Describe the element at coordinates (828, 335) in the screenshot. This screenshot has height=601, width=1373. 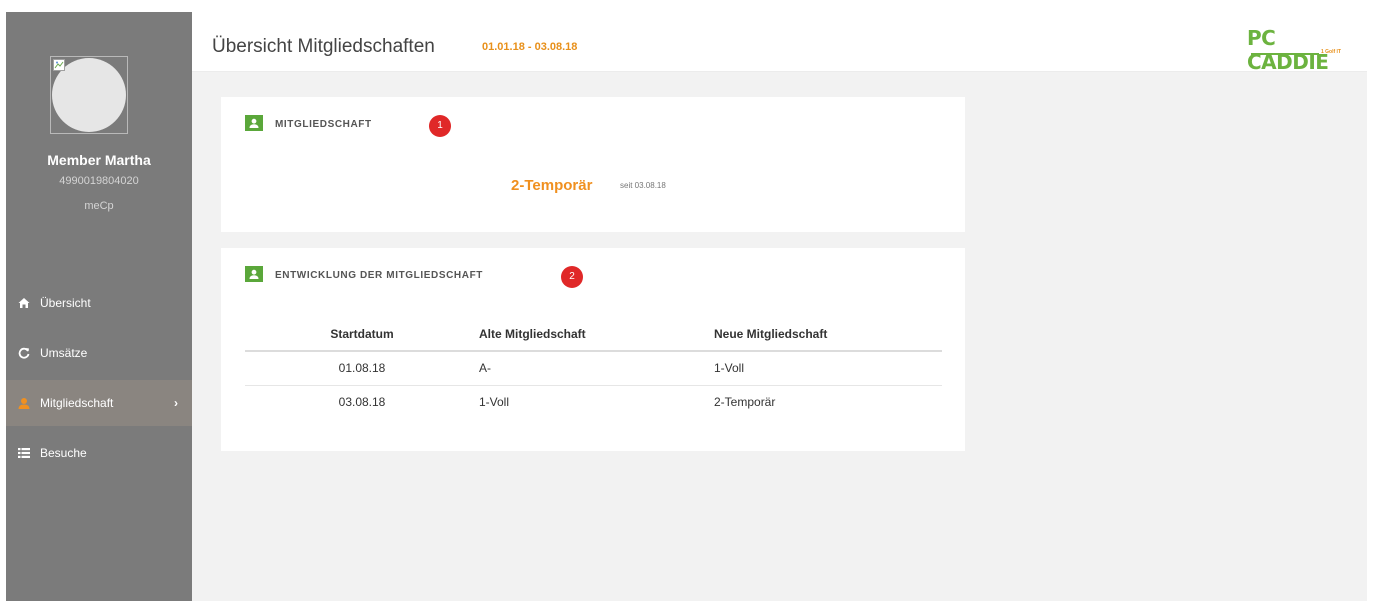
I see `column-header-neue-mitgliedschaft: Neue Mitgliedschaft` at that location.